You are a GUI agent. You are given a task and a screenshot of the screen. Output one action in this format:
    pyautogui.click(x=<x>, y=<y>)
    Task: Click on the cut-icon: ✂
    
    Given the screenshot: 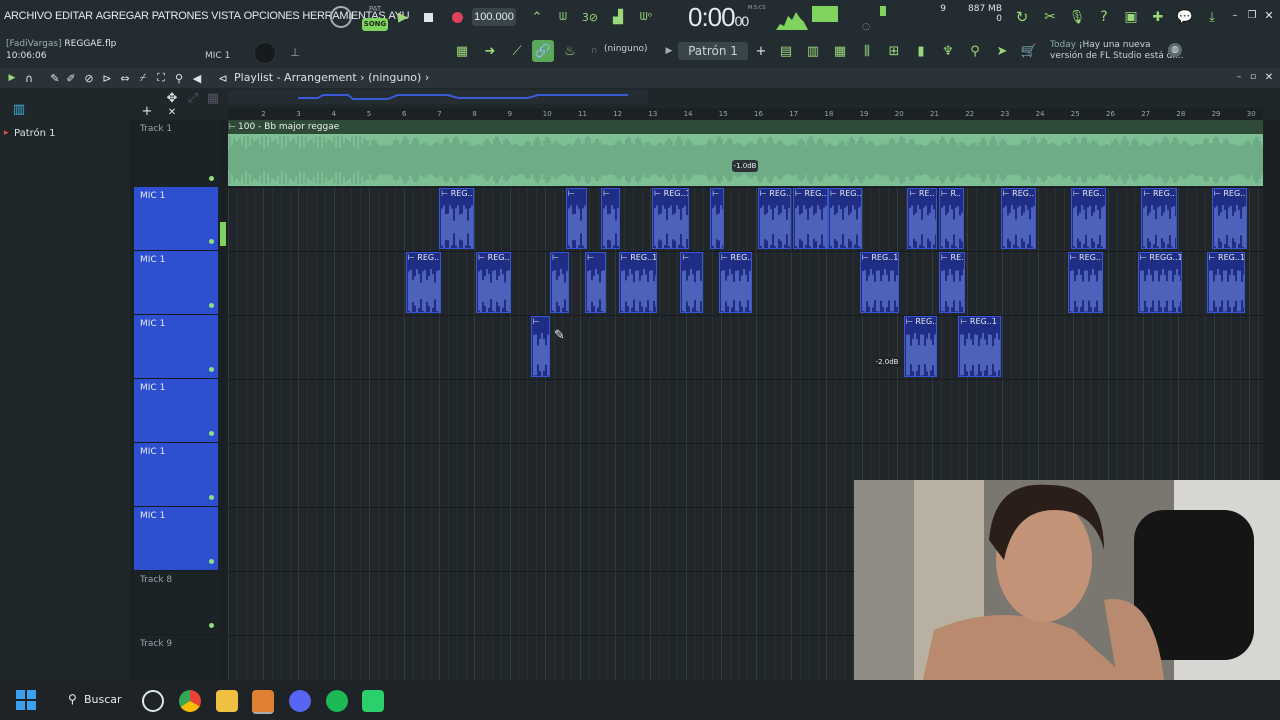 What is the action you would take?
    pyautogui.click(x=1050, y=17)
    